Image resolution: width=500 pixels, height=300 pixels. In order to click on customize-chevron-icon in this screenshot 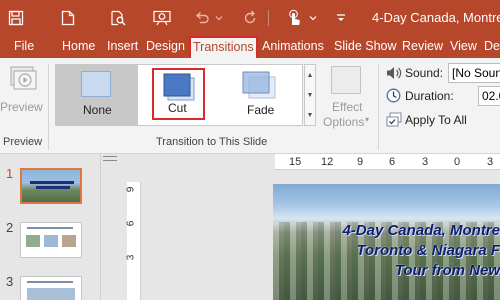, I will do `click(341, 18)`.